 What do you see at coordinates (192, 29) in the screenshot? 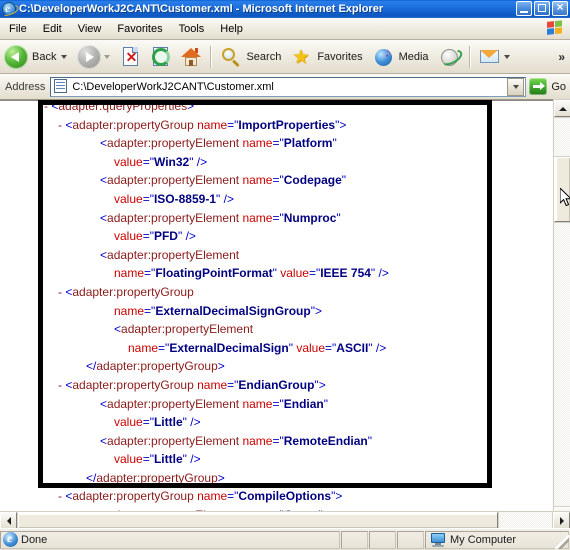
I see `menu-item-tools: Tools` at bounding box center [192, 29].